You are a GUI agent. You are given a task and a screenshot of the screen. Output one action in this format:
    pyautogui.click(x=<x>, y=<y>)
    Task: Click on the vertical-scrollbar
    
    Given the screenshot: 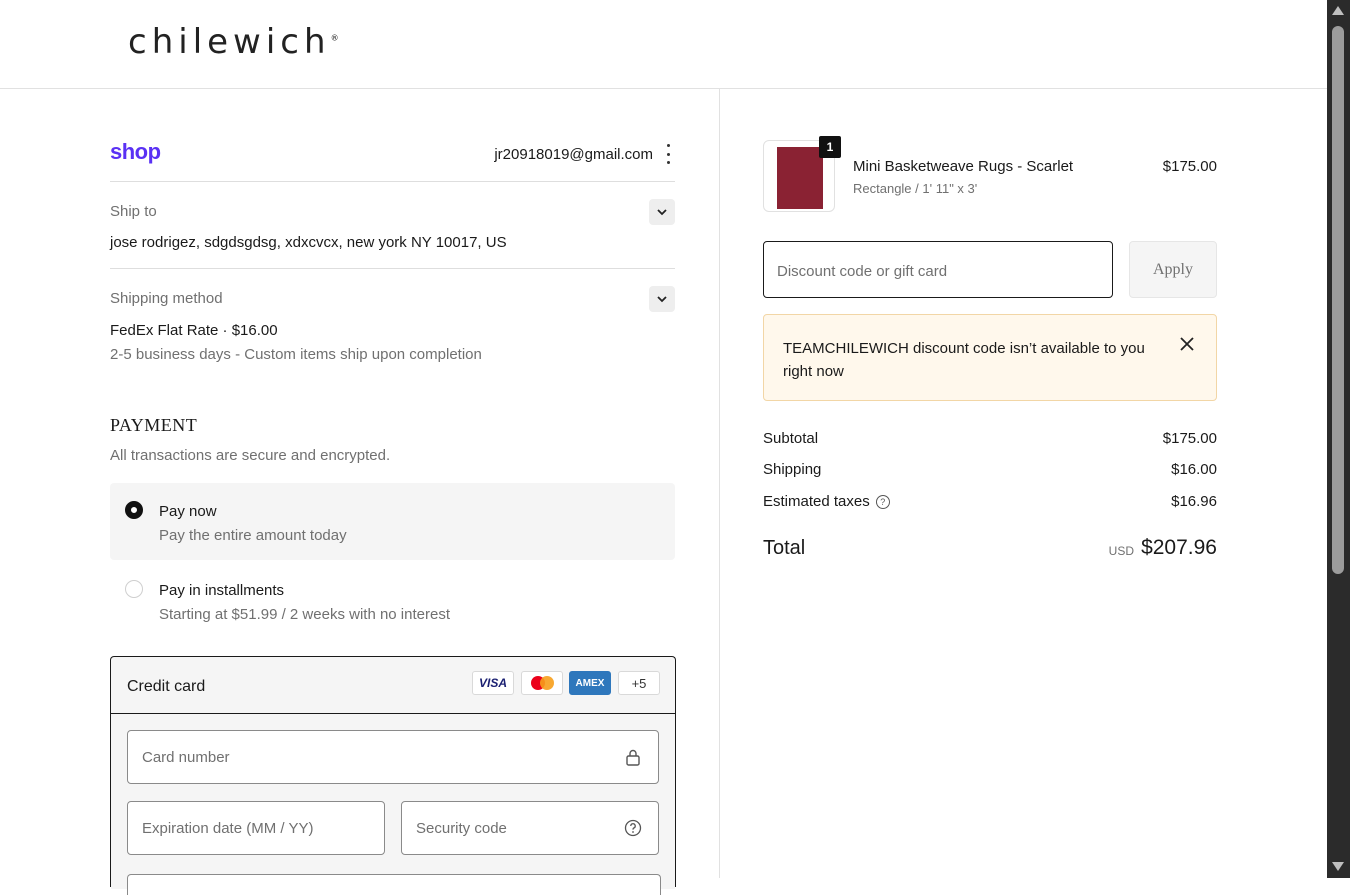 What is the action you would take?
    pyautogui.click(x=1338, y=439)
    